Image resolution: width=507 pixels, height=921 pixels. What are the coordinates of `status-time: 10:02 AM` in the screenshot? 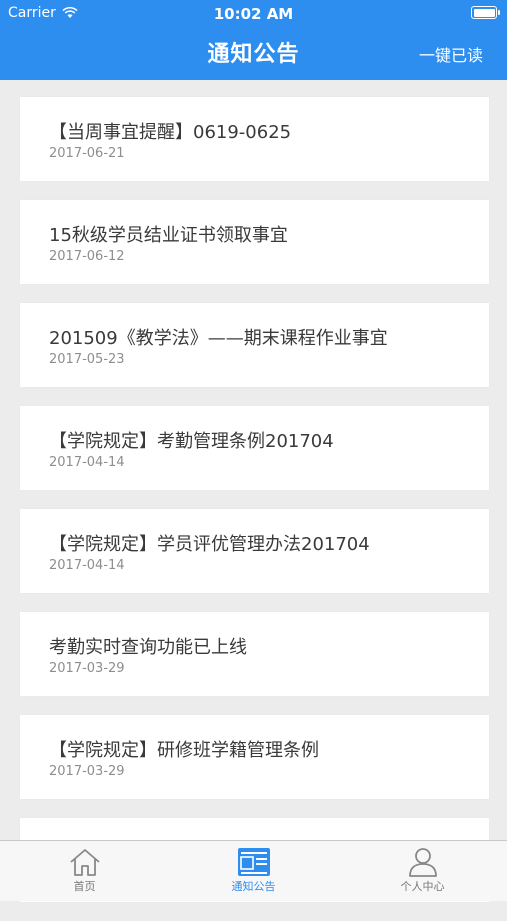 It's located at (253, 14).